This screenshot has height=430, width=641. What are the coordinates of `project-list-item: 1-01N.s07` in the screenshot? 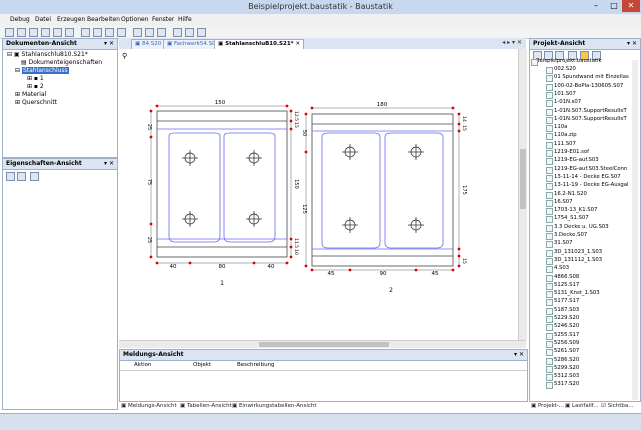 It's located at (567, 102).